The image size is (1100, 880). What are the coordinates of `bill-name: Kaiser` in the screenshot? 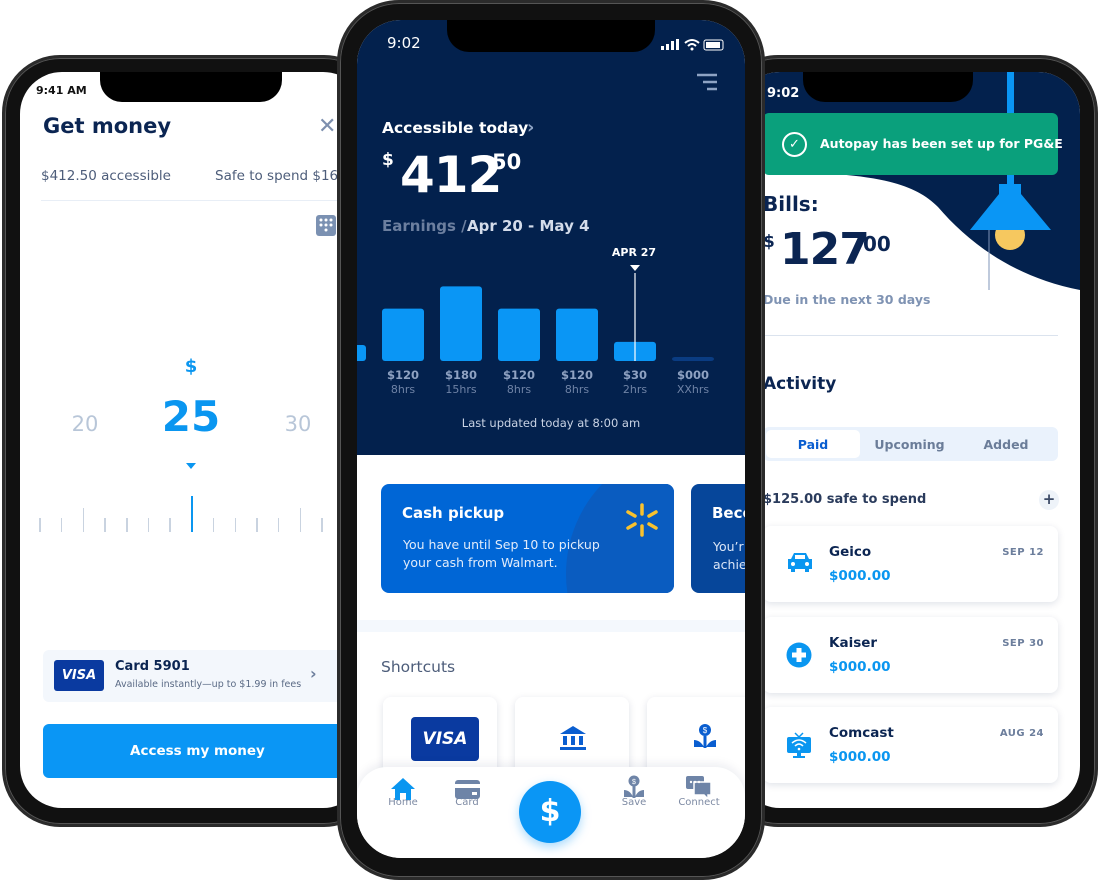 It's located at (853, 642).